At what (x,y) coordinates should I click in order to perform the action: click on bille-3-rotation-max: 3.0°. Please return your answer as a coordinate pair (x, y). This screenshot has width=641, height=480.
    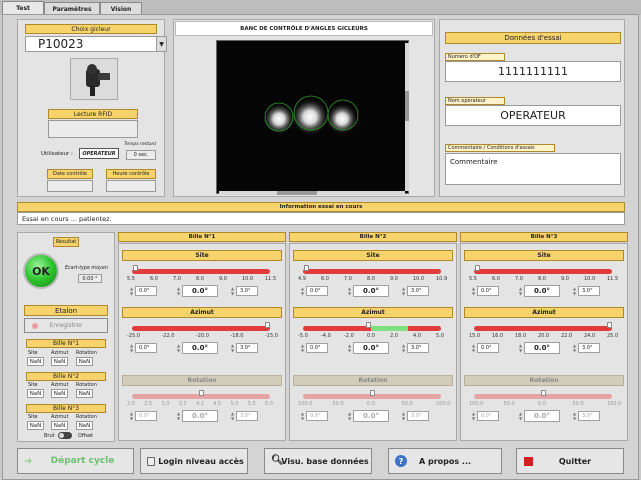
    Looking at the image, I should click on (589, 416).